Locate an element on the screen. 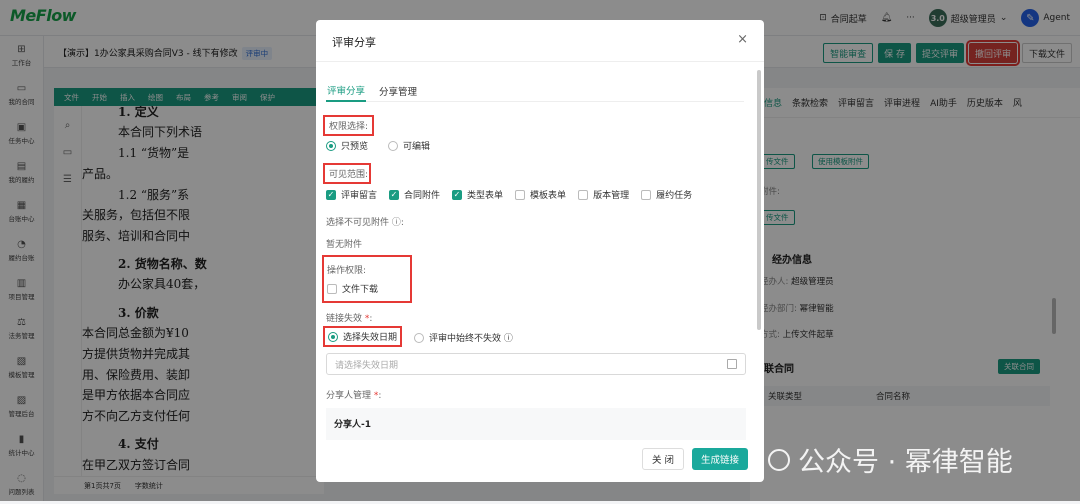 The width and height of the screenshot is (1080, 504). sharer-management-label: 分享人管理 *: is located at coordinates (354, 396).